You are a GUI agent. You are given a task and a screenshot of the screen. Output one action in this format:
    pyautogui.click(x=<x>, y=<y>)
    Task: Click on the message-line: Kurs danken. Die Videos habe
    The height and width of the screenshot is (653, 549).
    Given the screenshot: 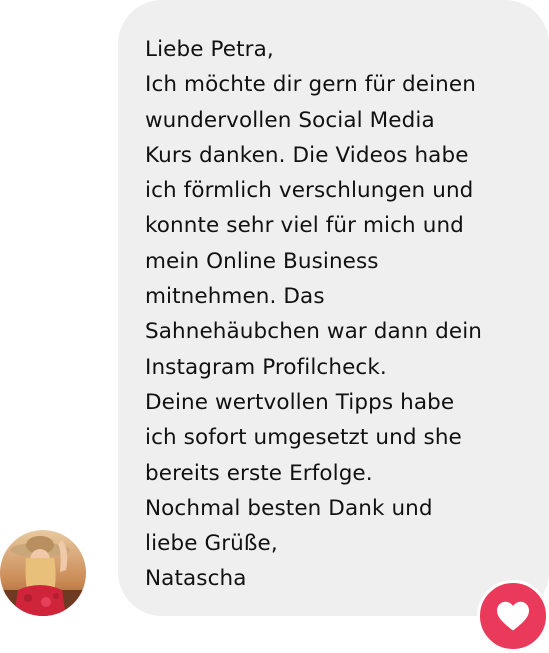 What is the action you would take?
    pyautogui.click(x=307, y=155)
    